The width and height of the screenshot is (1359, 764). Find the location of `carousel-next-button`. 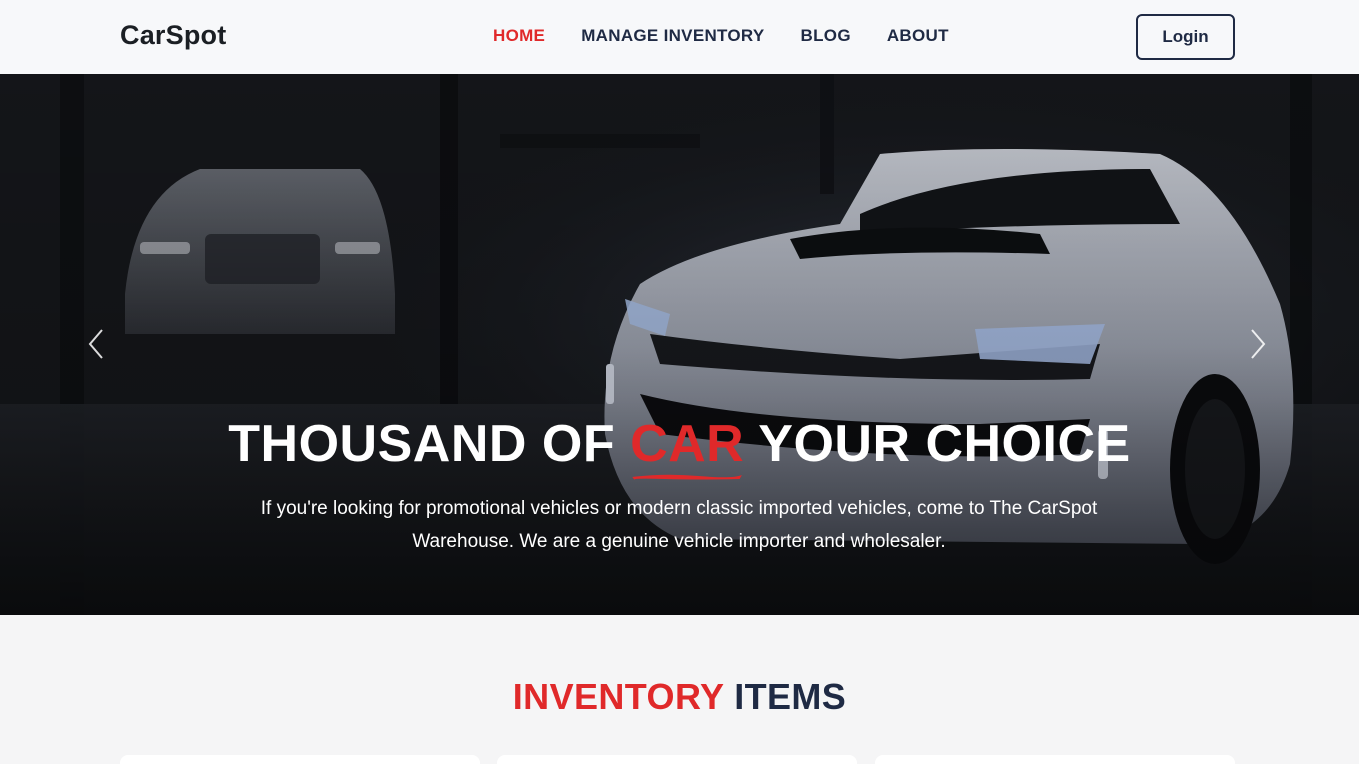

carousel-next-button is located at coordinates (1257, 344).